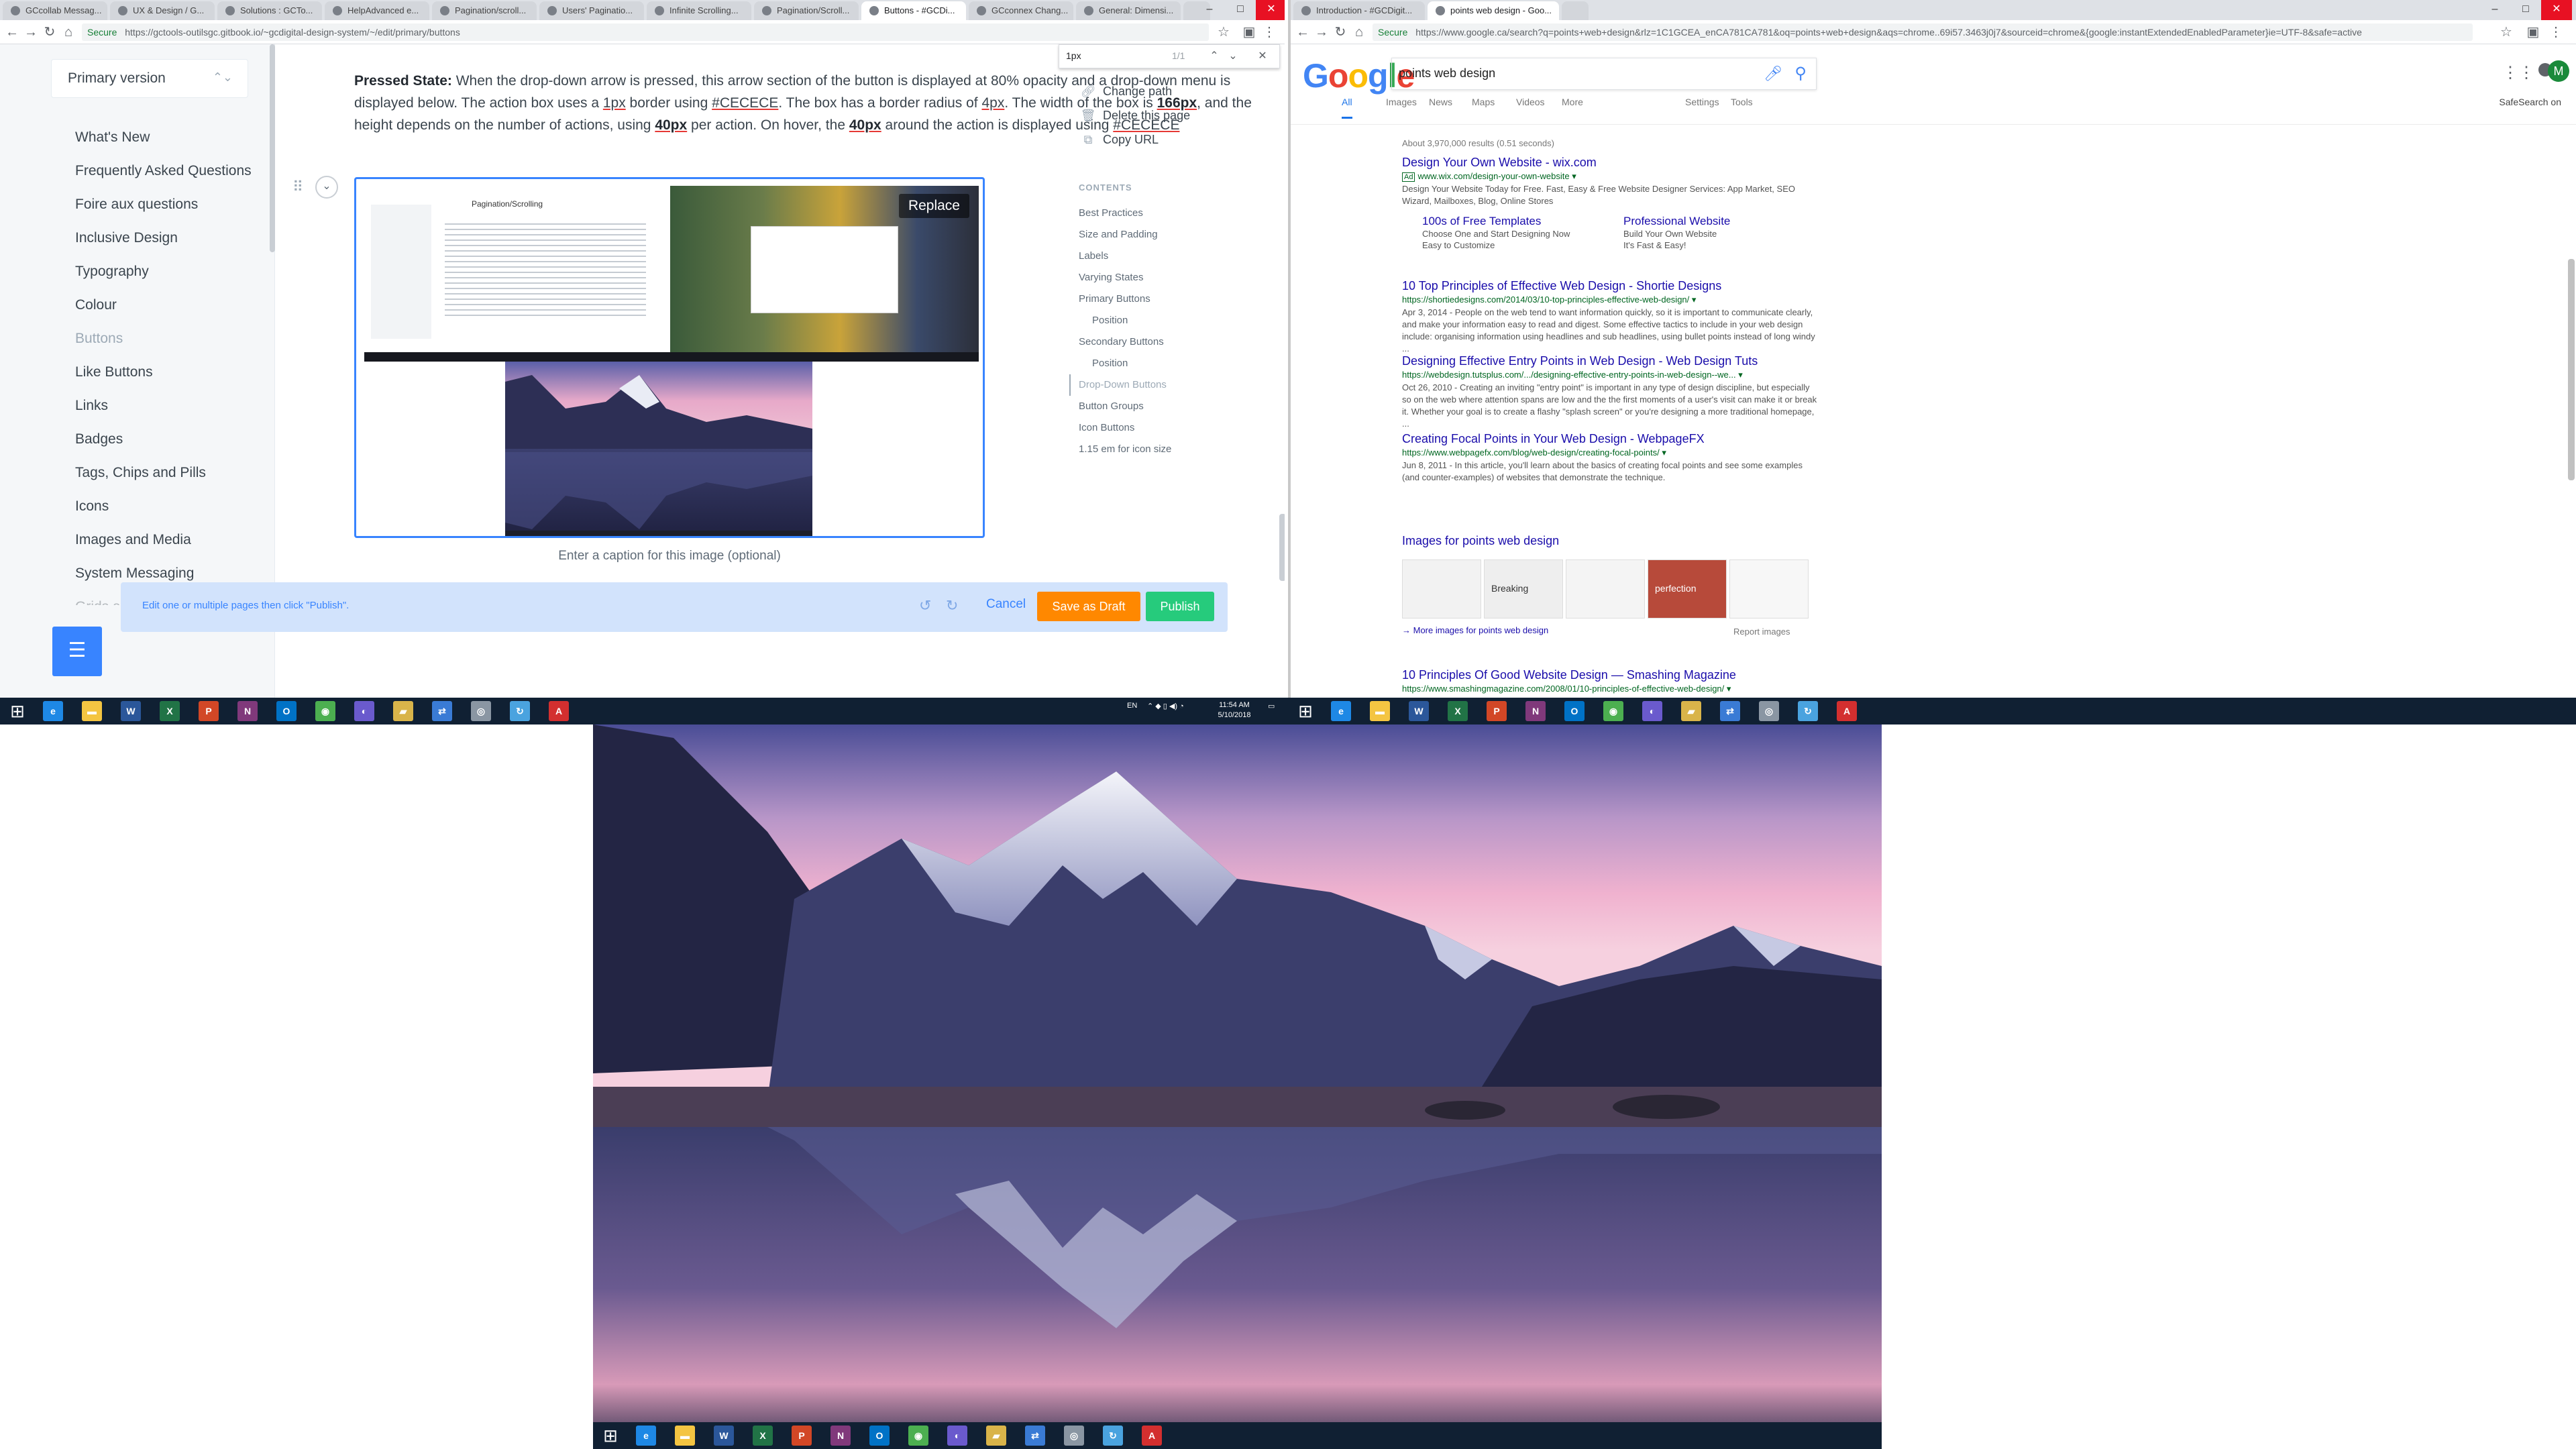 The image size is (2576, 1449). Describe the element at coordinates (2558, 71) in the screenshot. I see `avatar: M` at that location.